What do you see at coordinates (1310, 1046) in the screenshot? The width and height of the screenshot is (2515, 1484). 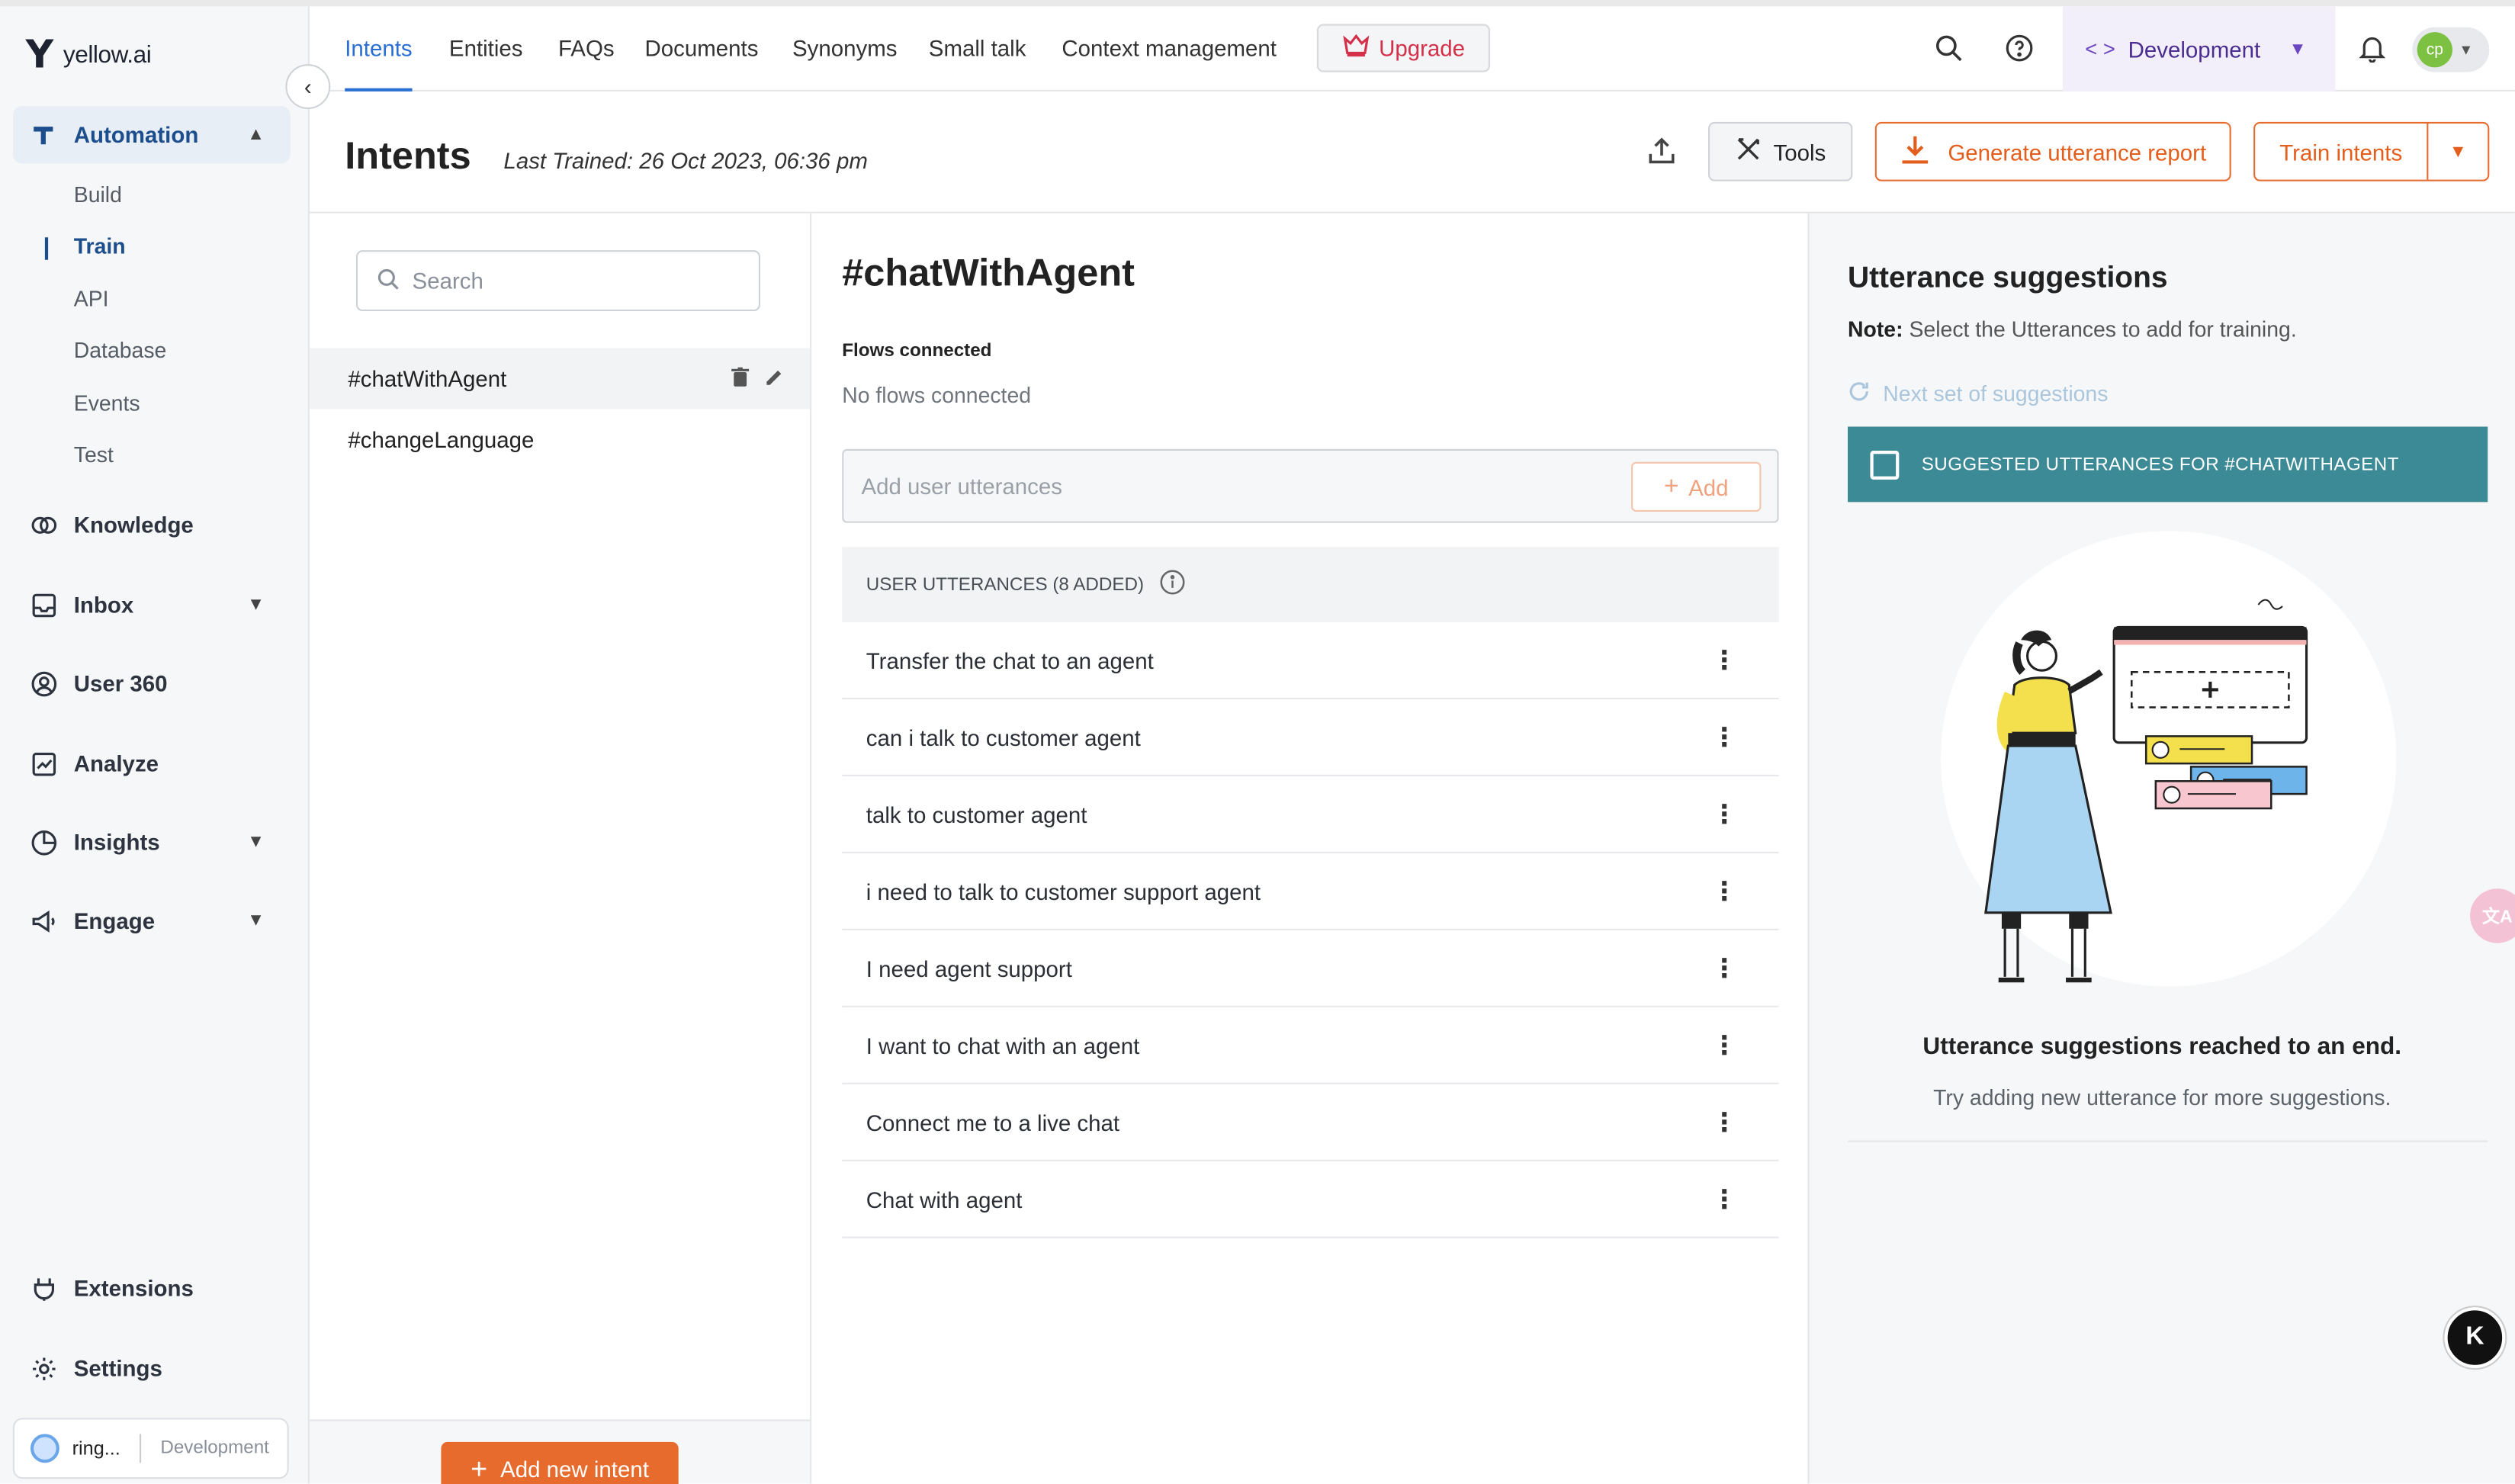 I see `table-row: I want to chat with an agent ⋮` at bounding box center [1310, 1046].